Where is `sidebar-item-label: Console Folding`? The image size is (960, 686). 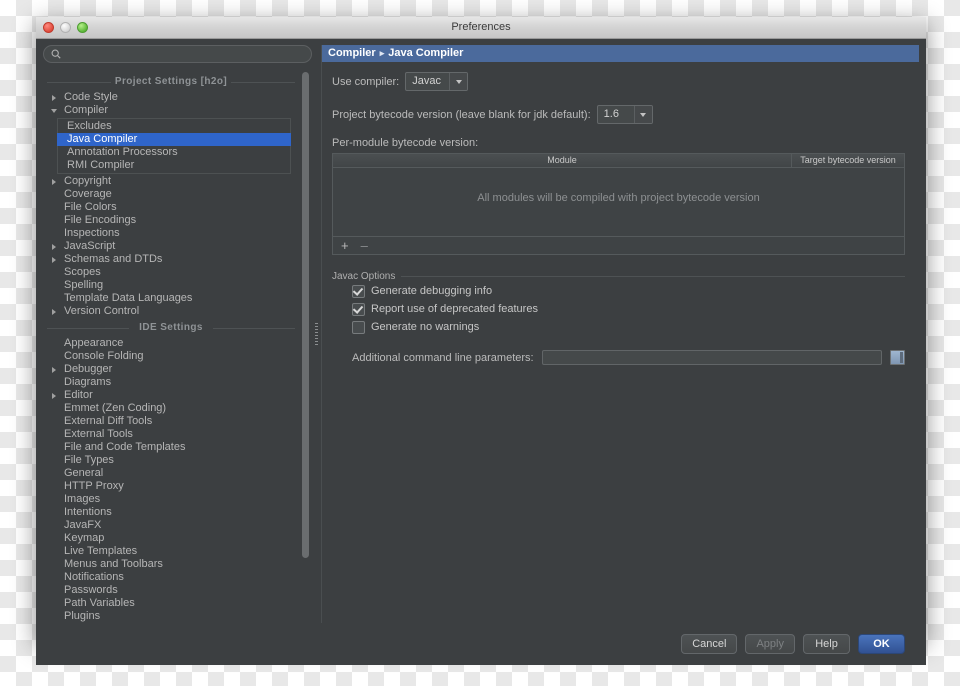 sidebar-item-label: Console Folding is located at coordinates (104, 356).